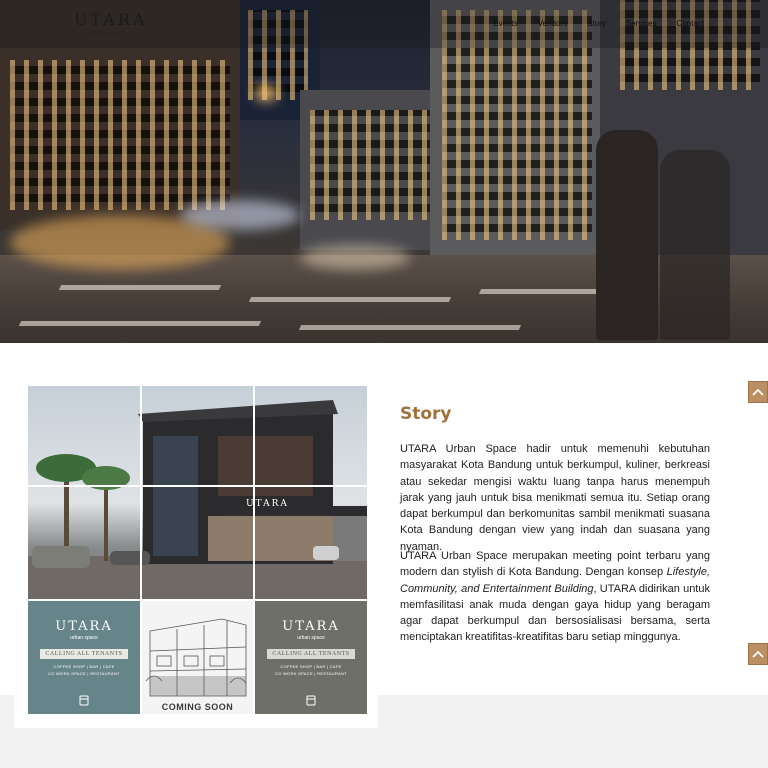  Describe the element at coordinates (641, 23) in the screenshot. I see `nav-link-services: Services` at that location.